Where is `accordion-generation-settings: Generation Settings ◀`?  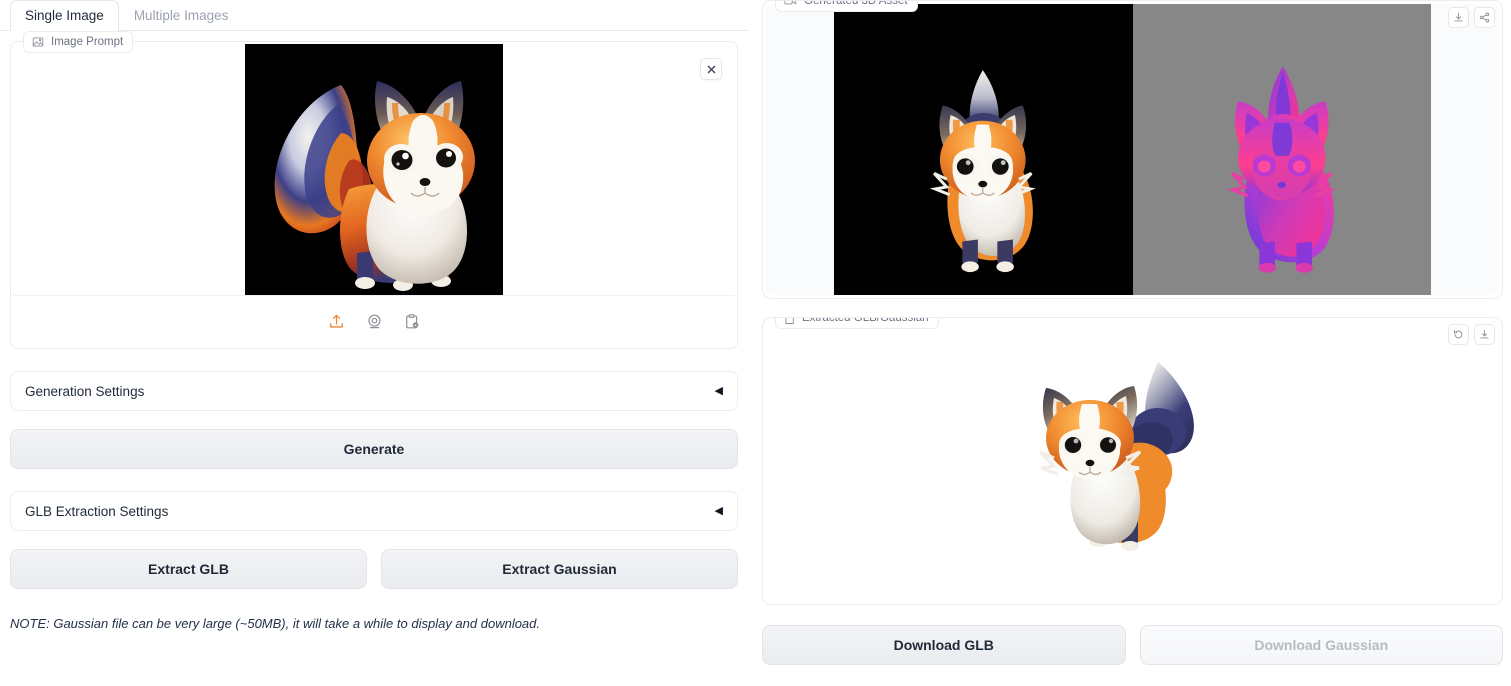 accordion-generation-settings: Generation Settings ◀ is located at coordinates (374, 391).